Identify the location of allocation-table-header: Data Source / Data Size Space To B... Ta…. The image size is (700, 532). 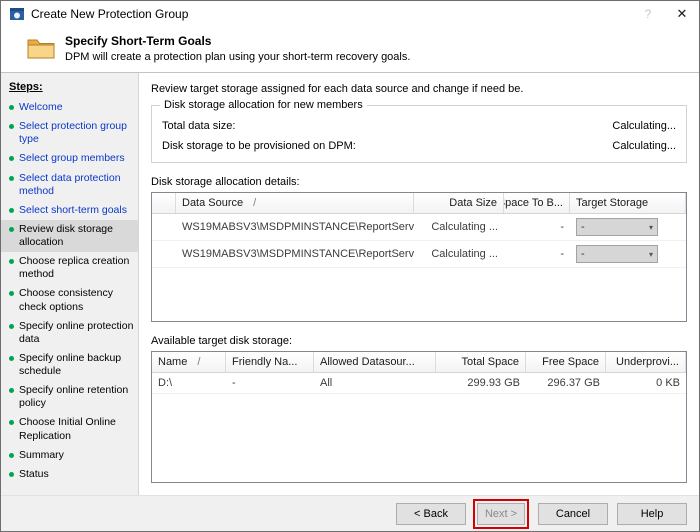
(419, 203).